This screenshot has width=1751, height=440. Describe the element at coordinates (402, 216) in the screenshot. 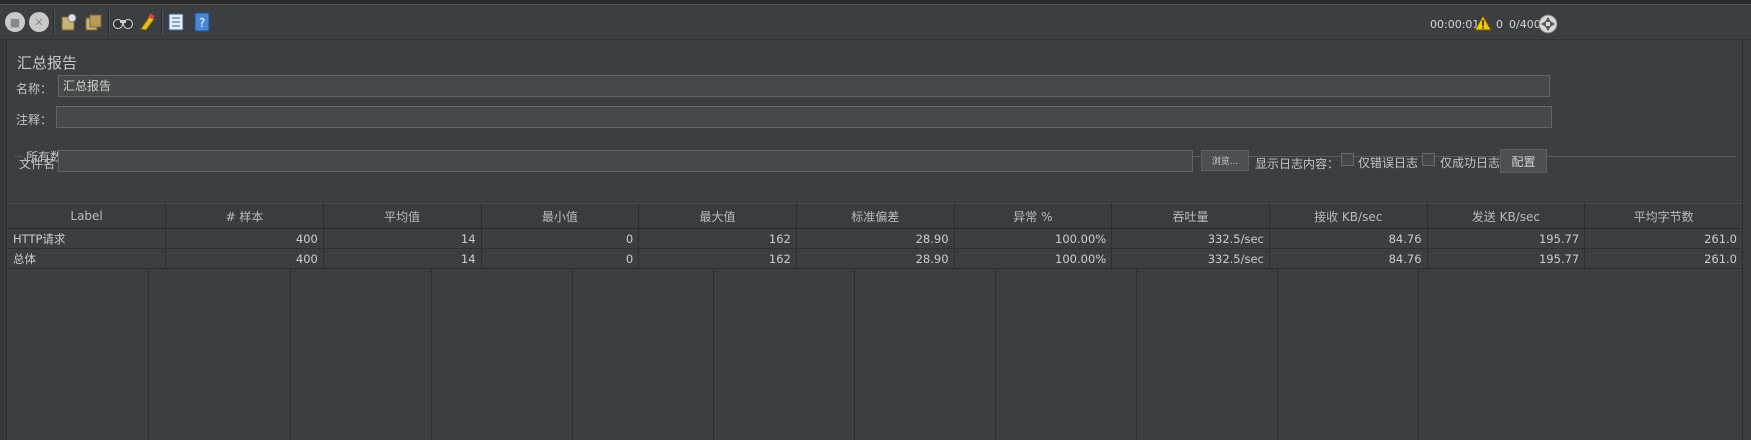

I see `column-header: 平均值` at that location.